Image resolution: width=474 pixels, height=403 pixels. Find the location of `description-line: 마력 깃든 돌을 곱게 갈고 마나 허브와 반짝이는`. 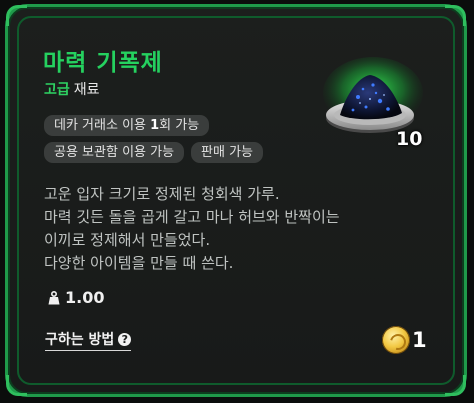

description-line: 마력 깃든 돌을 곱게 갈고 마나 허브와 반짝이는 is located at coordinates (192, 217).